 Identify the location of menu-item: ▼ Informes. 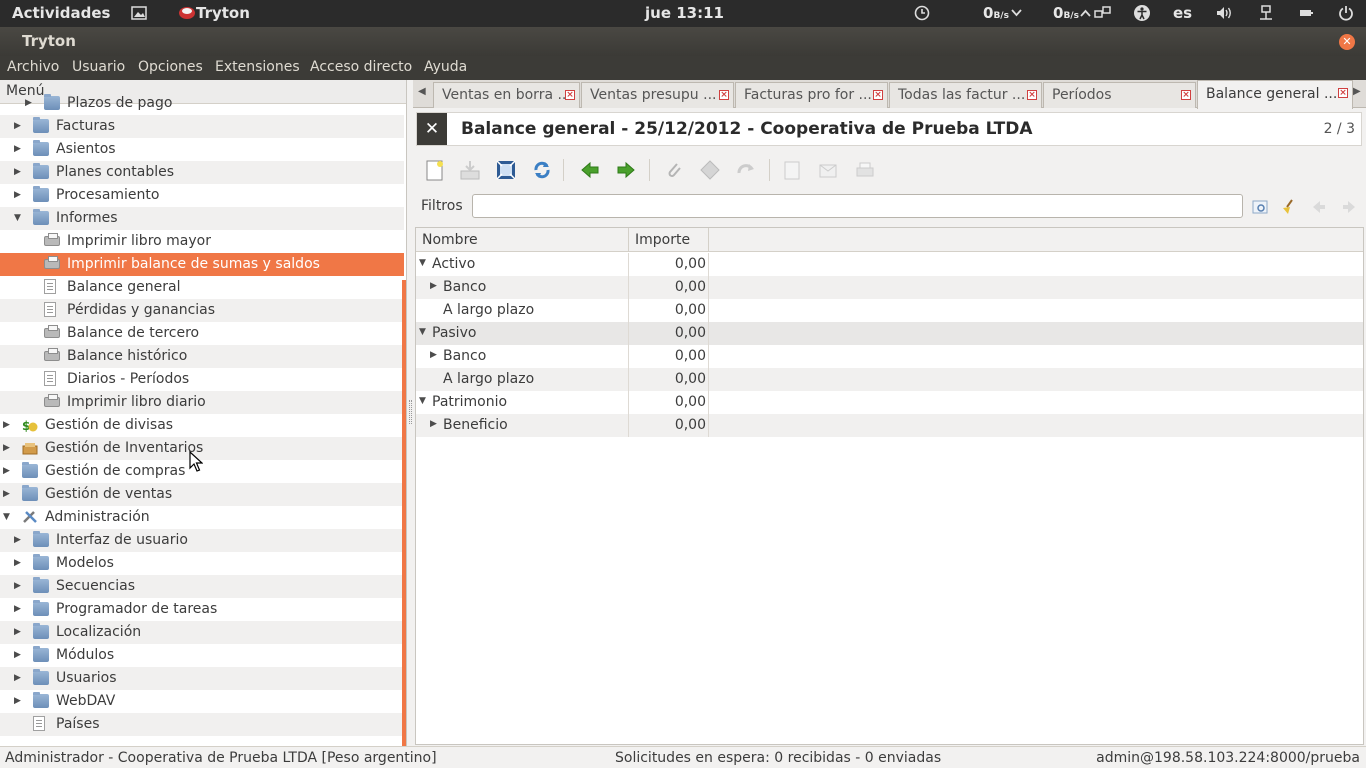
(202, 218).